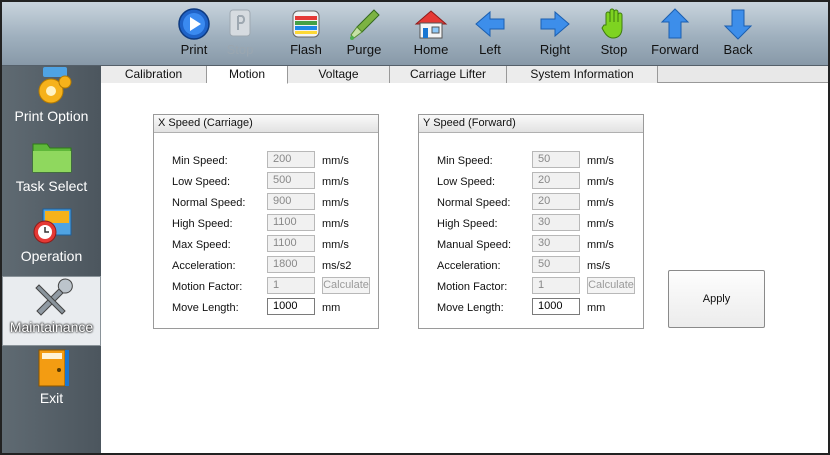 Image resolution: width=830 pixels, height=455 pixels. I want to click on y-acceleration-row: Acceleration: 50 ms/s, so click(532, 265).